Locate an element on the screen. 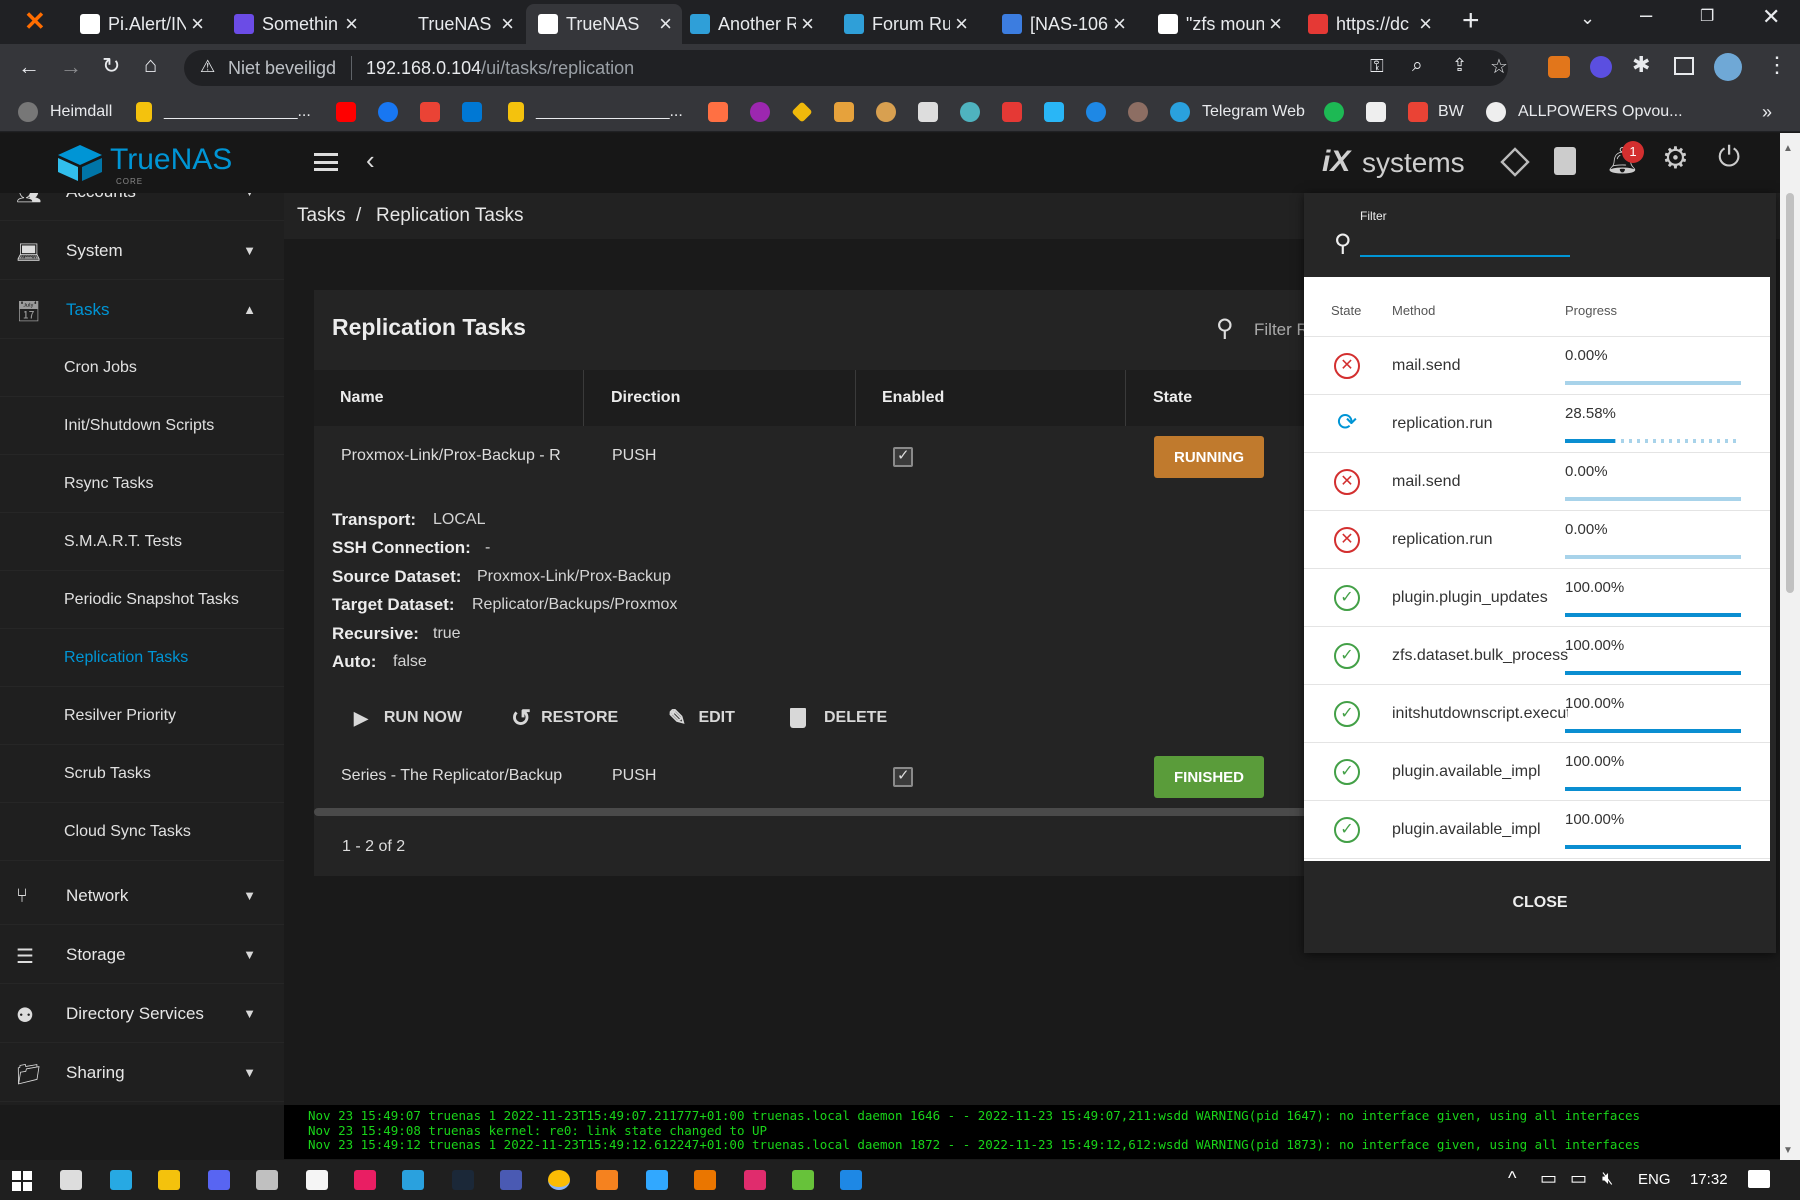  truecommand-icon is located at coordinates (1515, 162).